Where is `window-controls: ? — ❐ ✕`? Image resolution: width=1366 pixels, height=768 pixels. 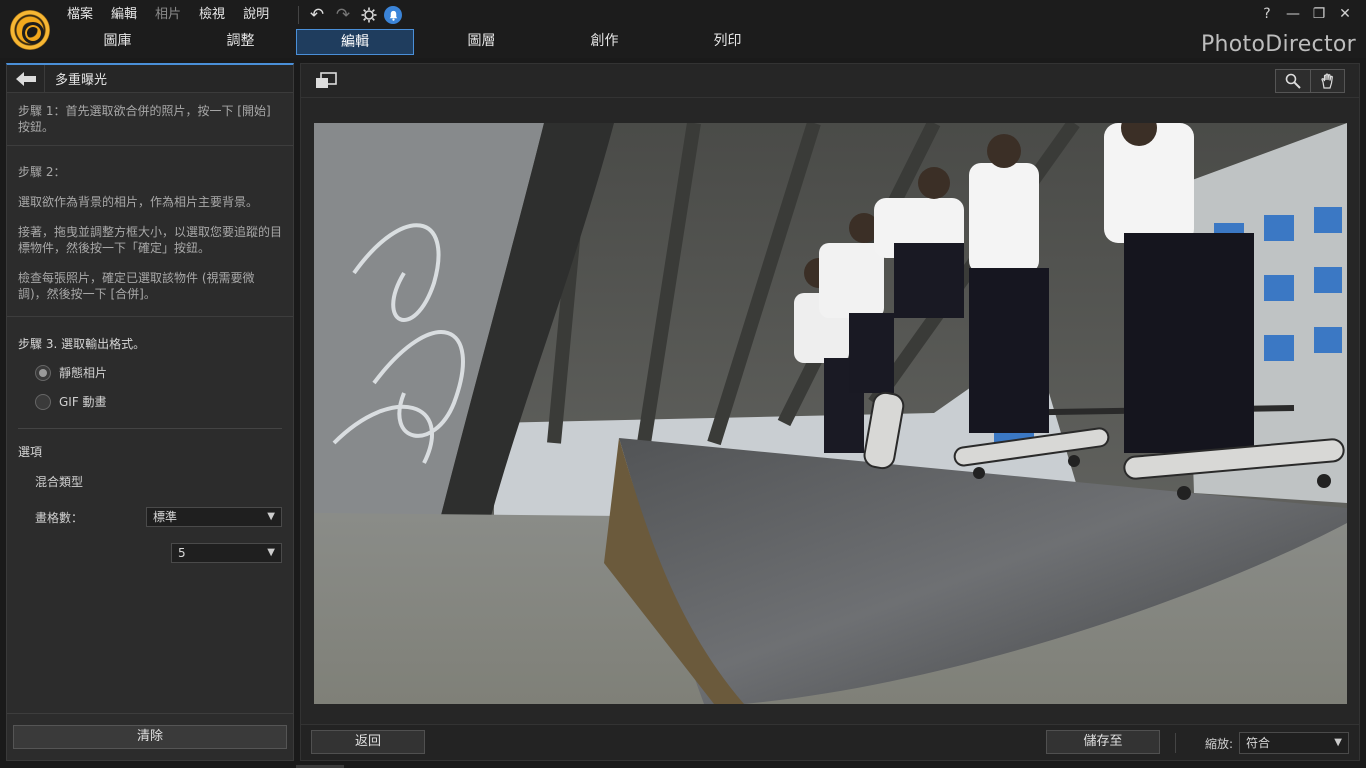
window-controls: ? — ❐ ✕ is located at coordinates (1306, 14).